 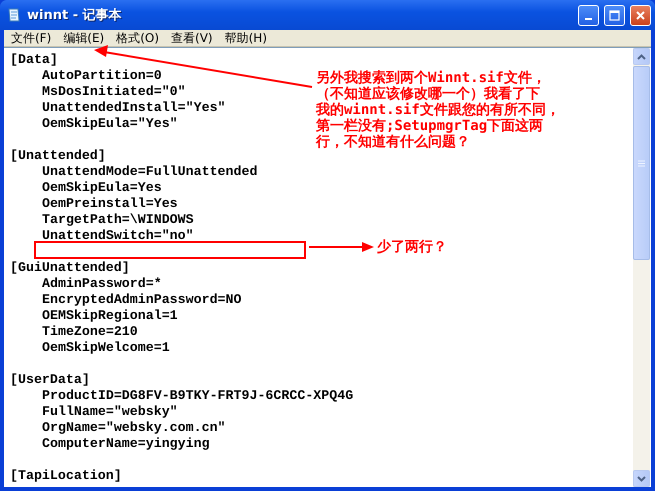 I want to click on entry-line: OrgName="websky.com.cn", so click(x=134, y=427).